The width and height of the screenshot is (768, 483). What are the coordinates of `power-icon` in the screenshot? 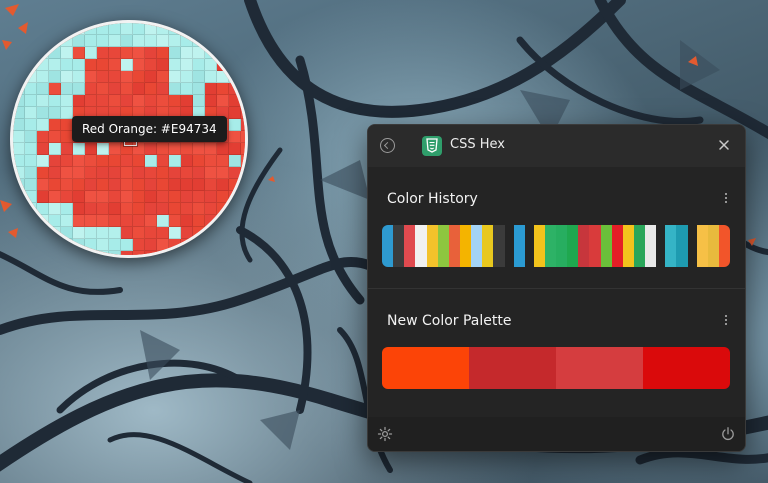 It's located at (728, 434).